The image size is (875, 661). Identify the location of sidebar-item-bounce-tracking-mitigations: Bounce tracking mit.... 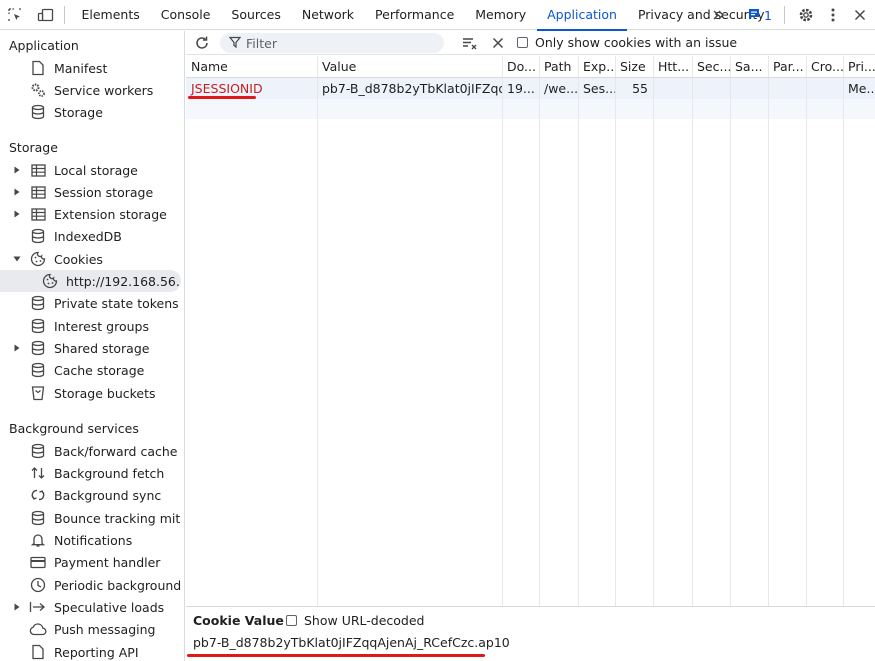
(90, 518).